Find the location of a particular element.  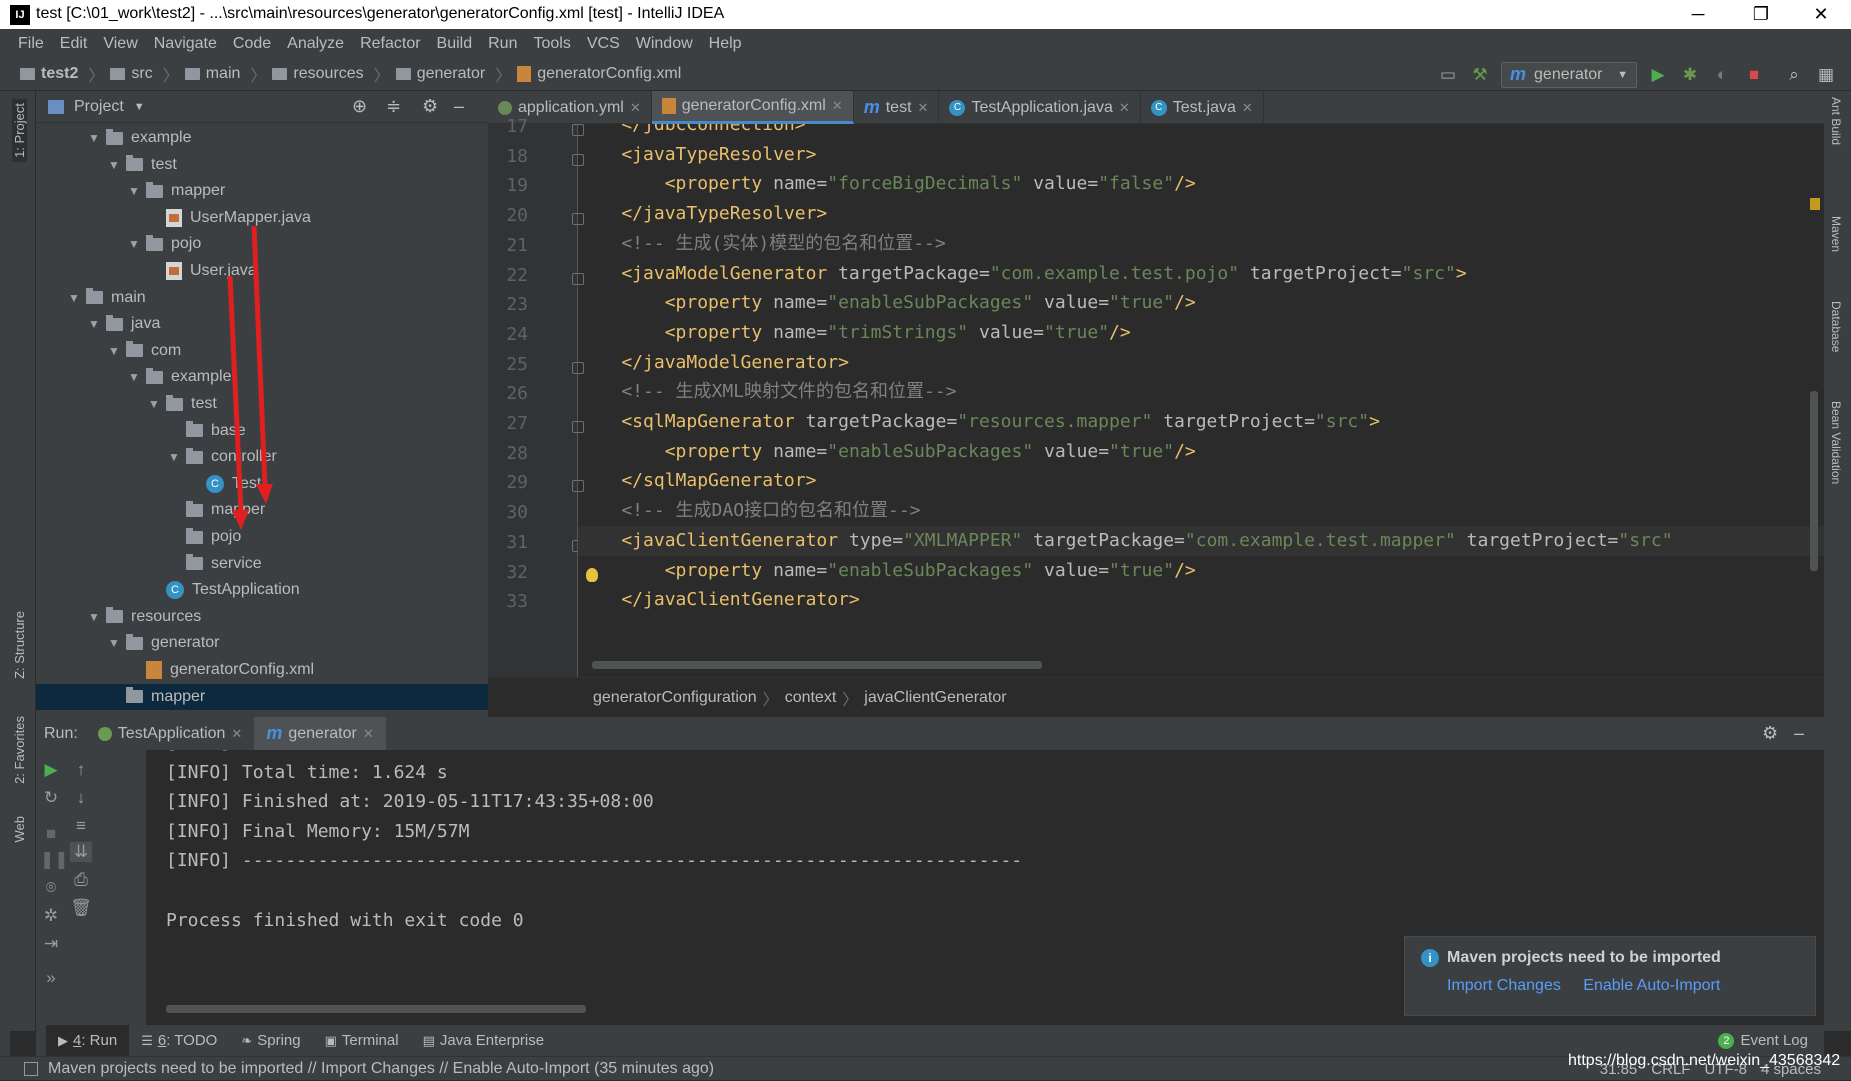

red-arrow-2-head is located at coordinates (264, 494).